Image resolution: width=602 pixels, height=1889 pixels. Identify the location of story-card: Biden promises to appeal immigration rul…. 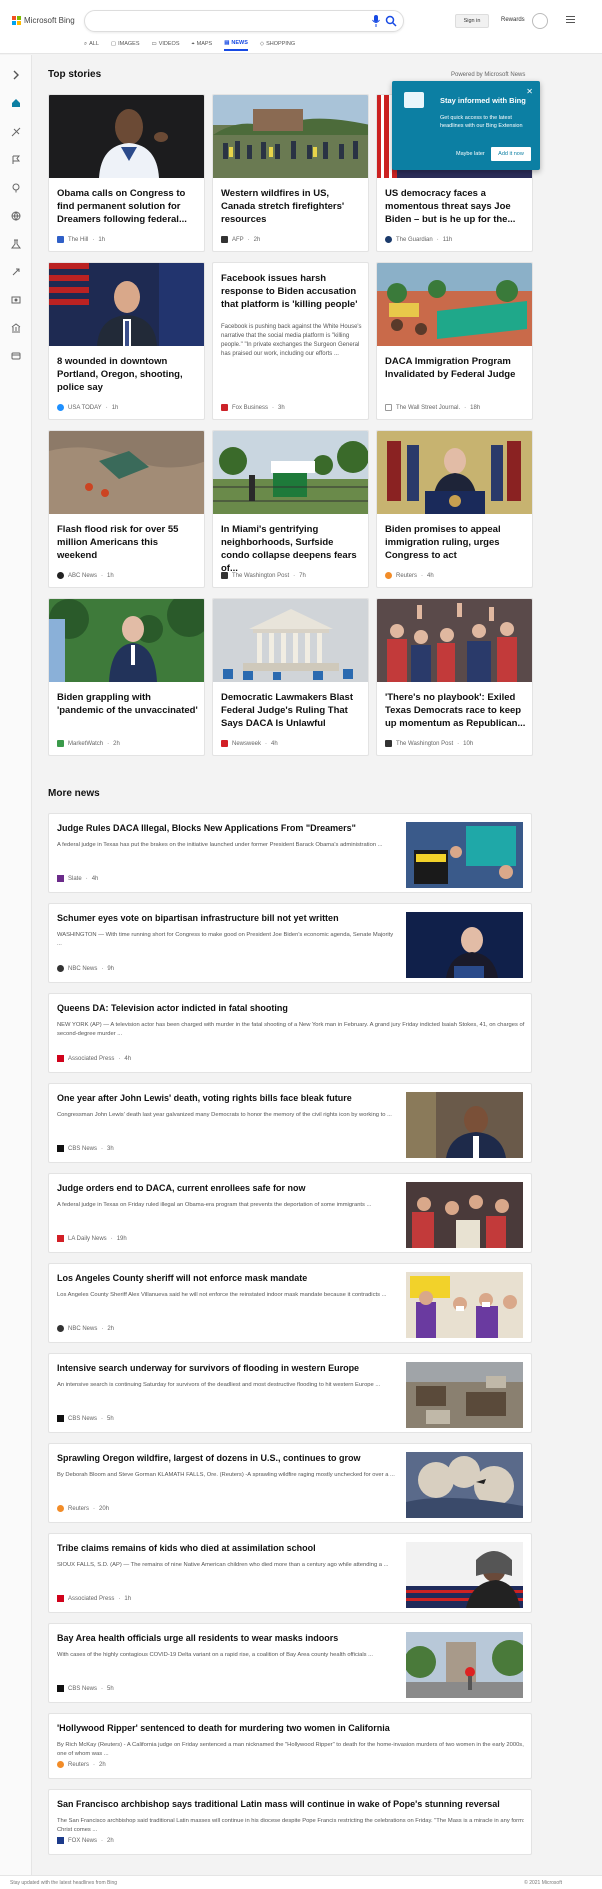
(454, 509).